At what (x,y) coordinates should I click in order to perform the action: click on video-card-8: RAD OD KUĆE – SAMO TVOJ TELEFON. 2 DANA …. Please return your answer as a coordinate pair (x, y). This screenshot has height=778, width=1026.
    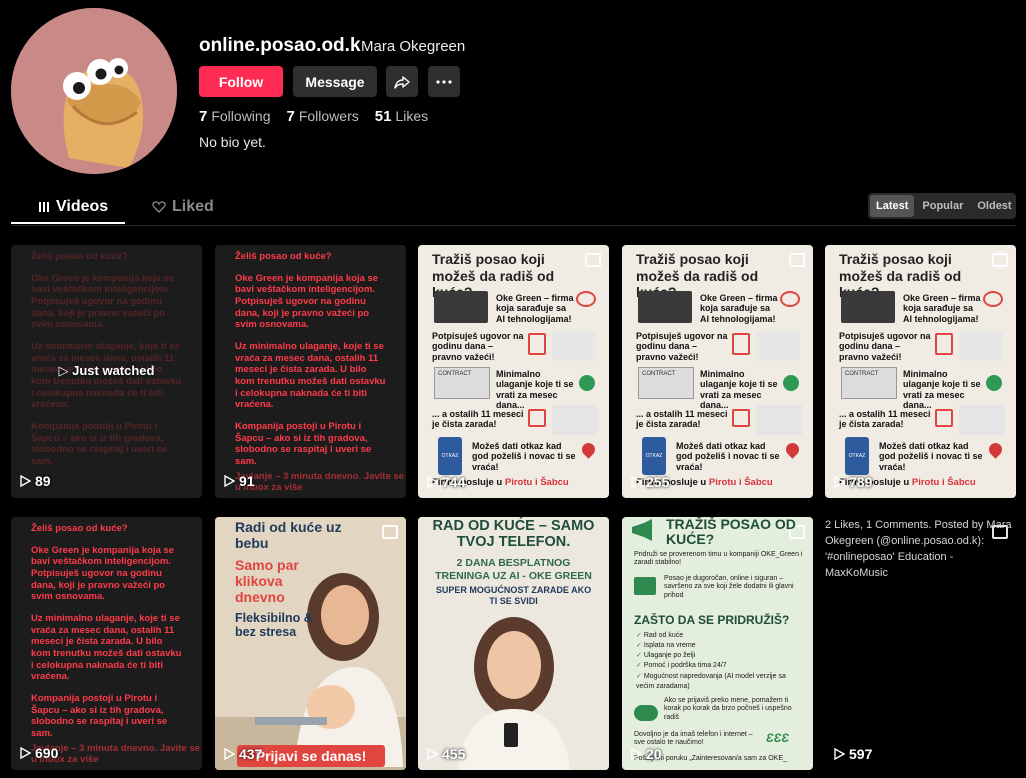
    Looking at the image, I should click on (513, 643).